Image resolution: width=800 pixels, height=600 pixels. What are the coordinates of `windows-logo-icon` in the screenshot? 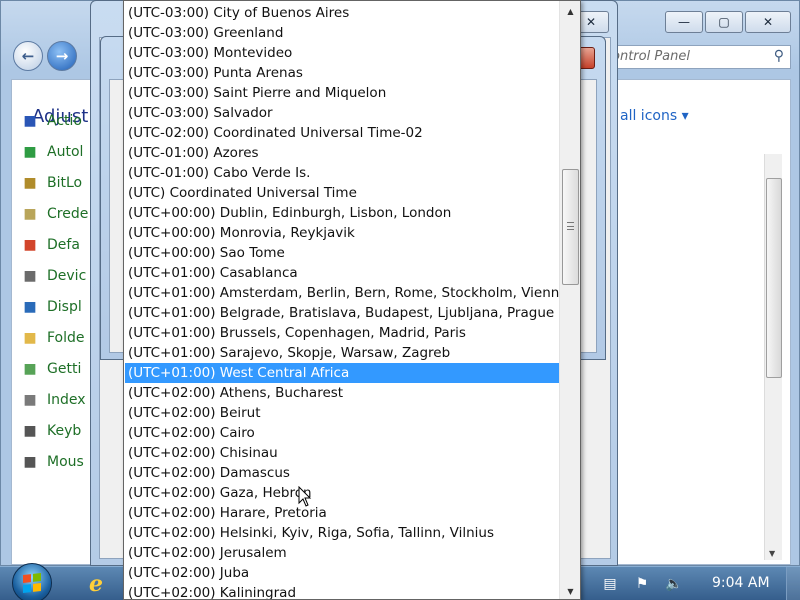 It's located at (32, 583).